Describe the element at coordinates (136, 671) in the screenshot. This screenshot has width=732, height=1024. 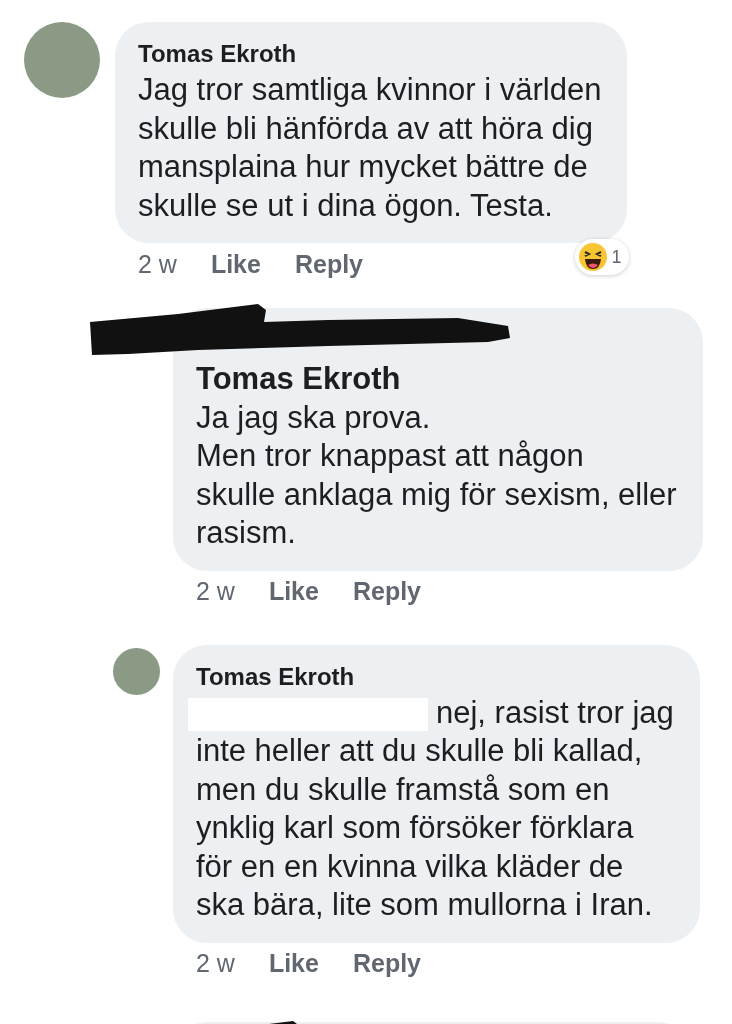
I see `avatar` at that location.